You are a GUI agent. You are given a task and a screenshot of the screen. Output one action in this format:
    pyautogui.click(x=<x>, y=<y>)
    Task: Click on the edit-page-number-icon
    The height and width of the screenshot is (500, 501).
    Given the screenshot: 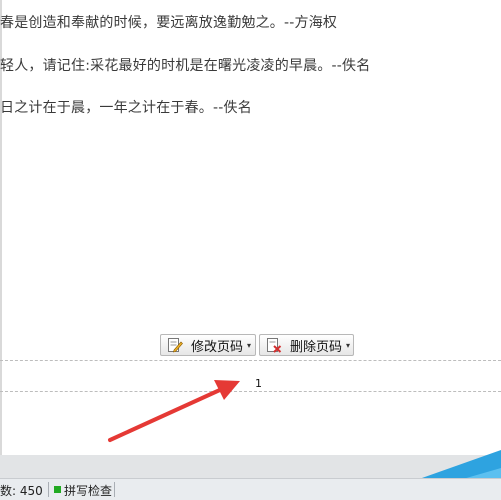 What is the action you would take?
    pyautogui.click(x=175, y=345)
    